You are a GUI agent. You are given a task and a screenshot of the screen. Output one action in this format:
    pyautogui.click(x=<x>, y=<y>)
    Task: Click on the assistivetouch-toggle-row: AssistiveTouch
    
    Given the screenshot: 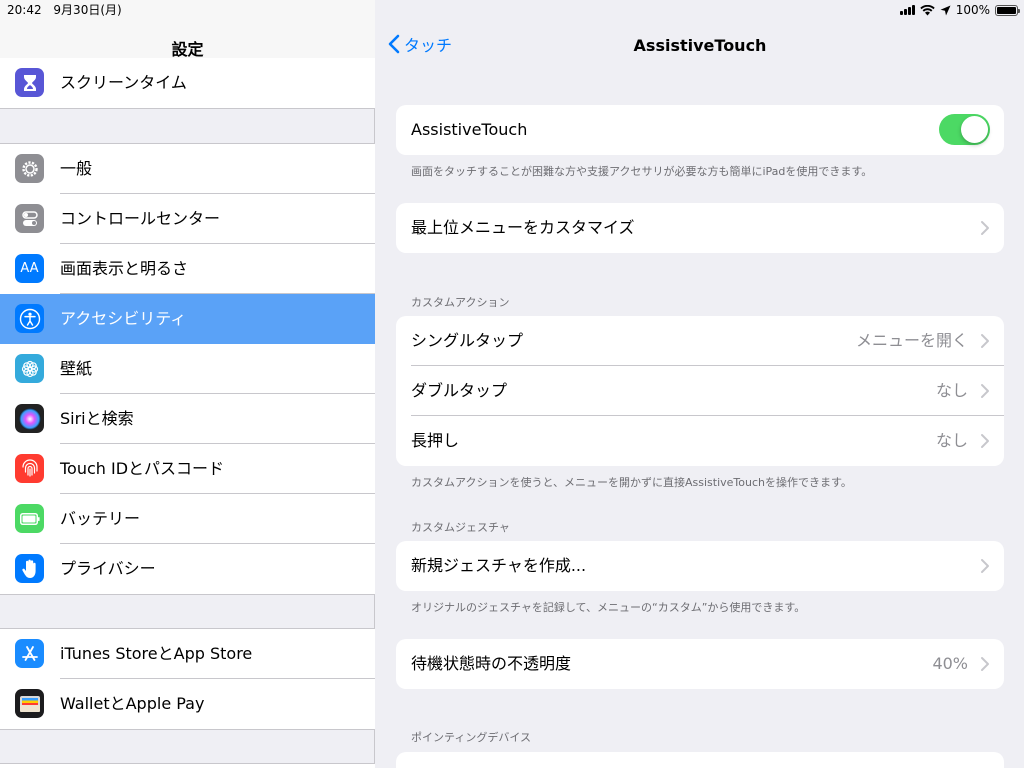 What is the action you would take?
    pyautogui.click(x=700, y=130)
    